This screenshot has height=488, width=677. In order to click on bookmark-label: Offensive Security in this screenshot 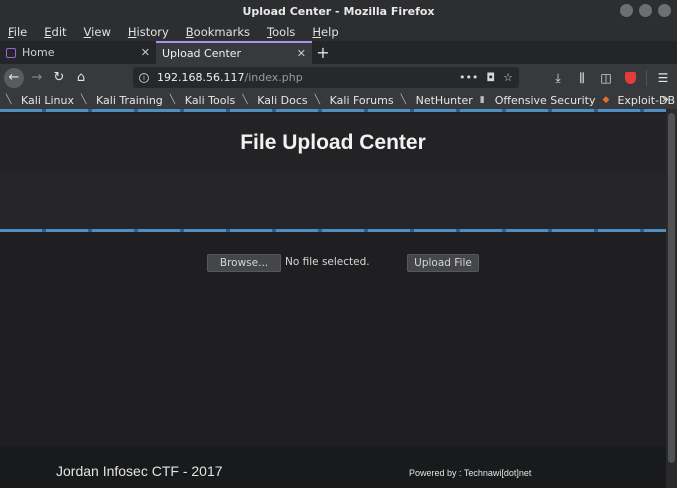, I will do `click(545, 100)`.